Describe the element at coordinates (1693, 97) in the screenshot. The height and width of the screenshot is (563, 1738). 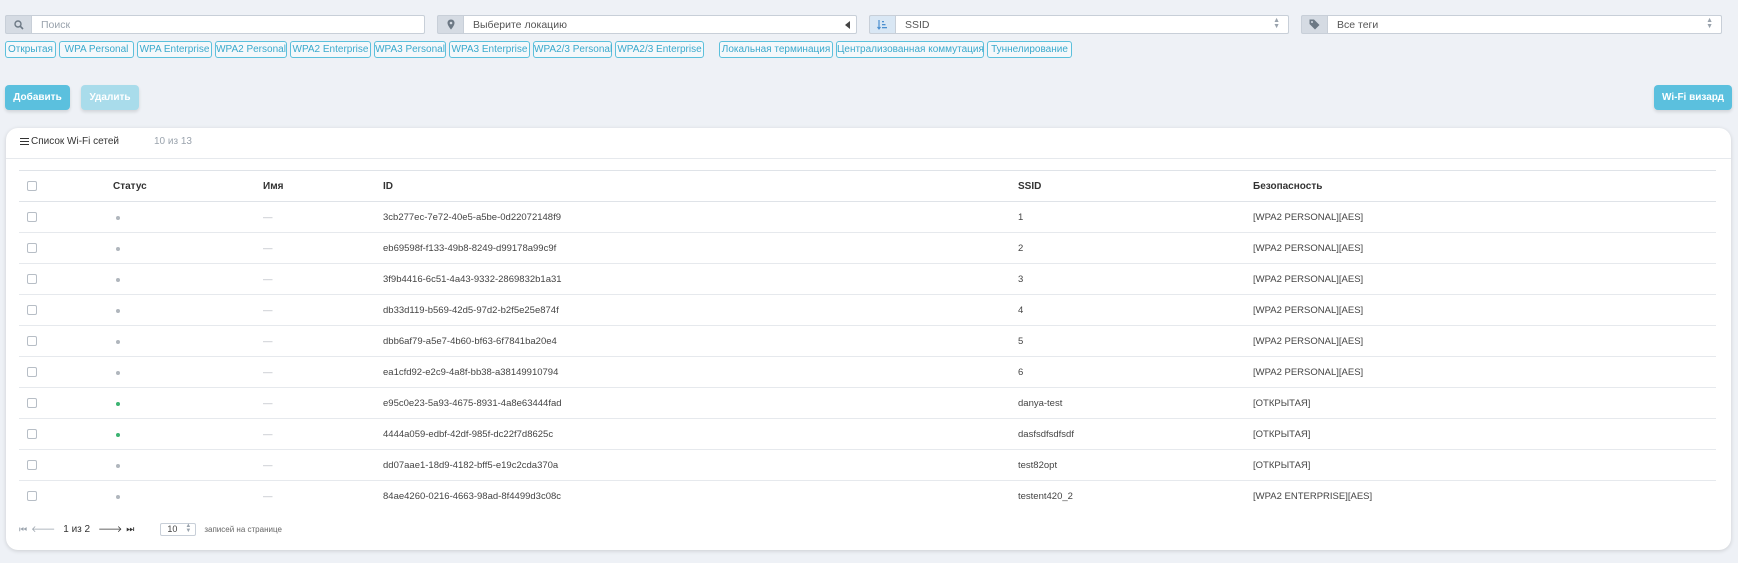
I see `wifi-wizard-button: Wi-Fi визард` at that location.